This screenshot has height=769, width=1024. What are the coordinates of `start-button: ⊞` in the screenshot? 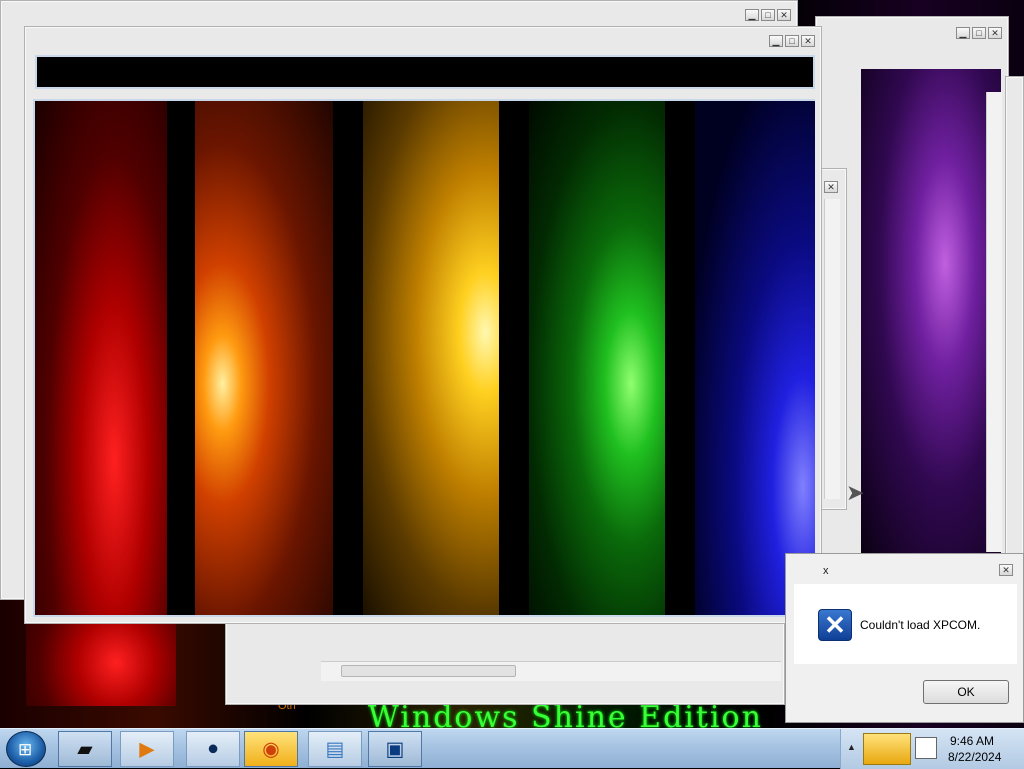 It's located at (26, 749).